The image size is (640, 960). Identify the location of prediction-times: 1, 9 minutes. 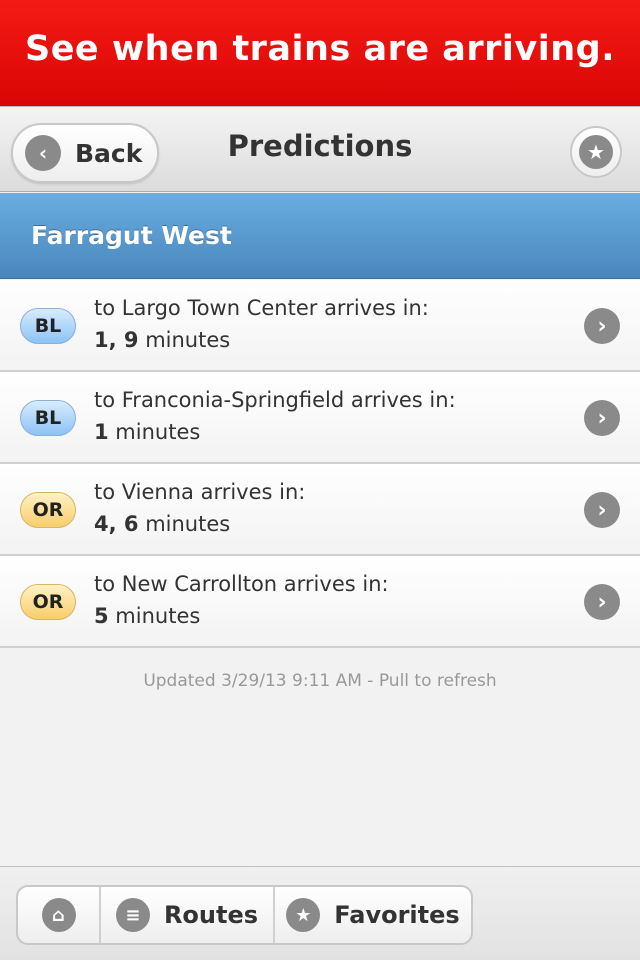
(162, 340).